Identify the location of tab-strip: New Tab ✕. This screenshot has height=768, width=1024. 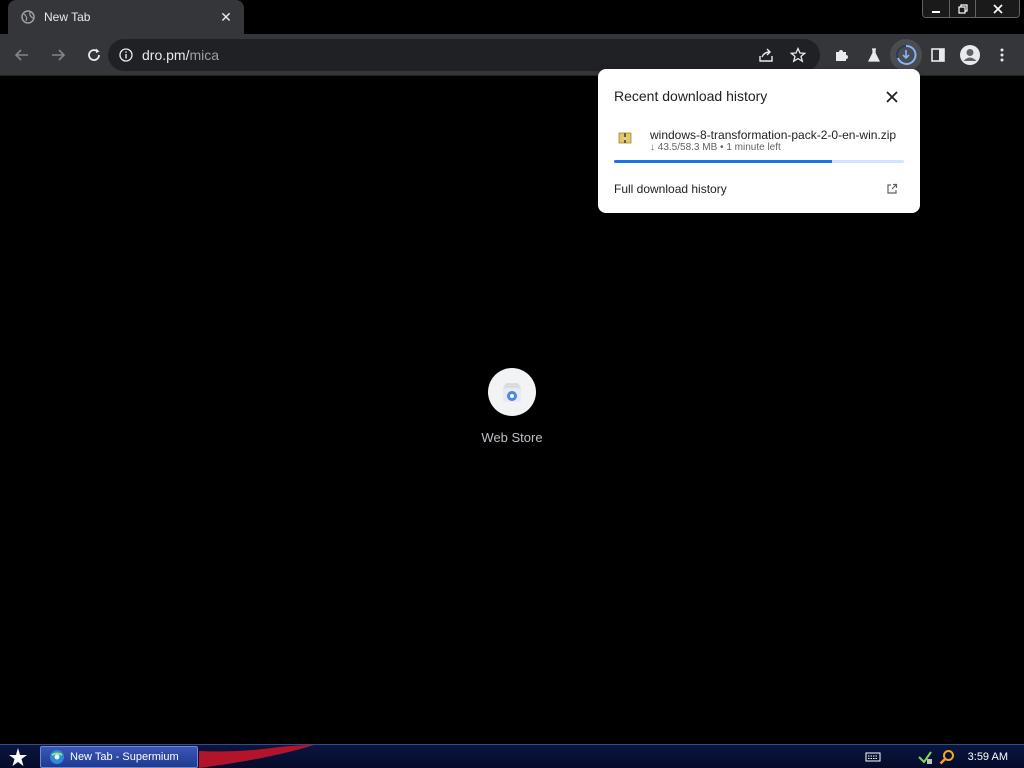
(512, 17).